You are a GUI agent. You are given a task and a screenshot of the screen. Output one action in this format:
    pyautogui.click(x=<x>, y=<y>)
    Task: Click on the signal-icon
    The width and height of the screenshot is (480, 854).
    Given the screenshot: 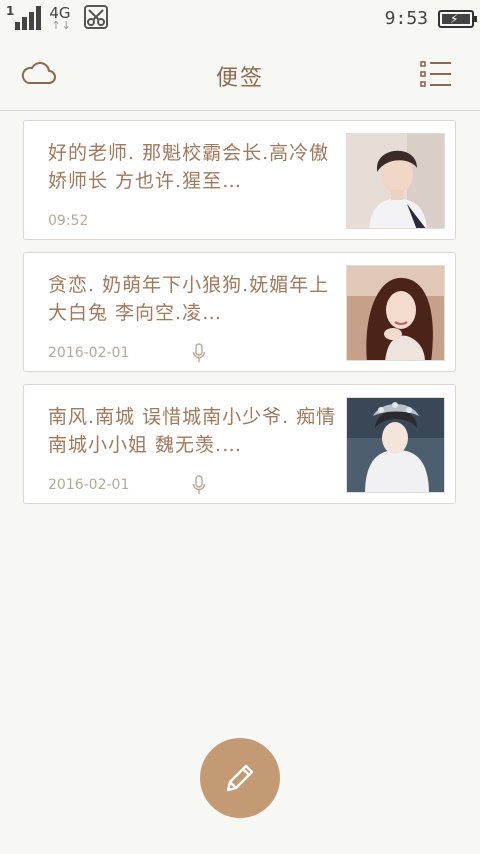 What is the action you would take?
    pyautogui.click(x=28, y=17)
    